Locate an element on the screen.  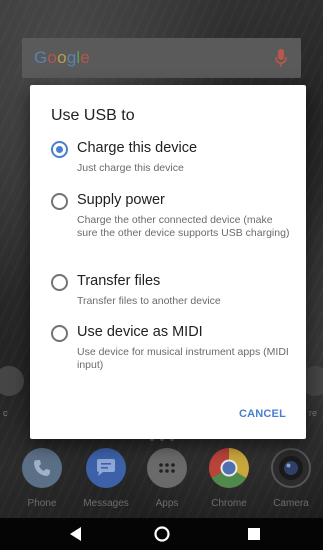
dock-label-apps: Apps is located at coordinates (167, 503).